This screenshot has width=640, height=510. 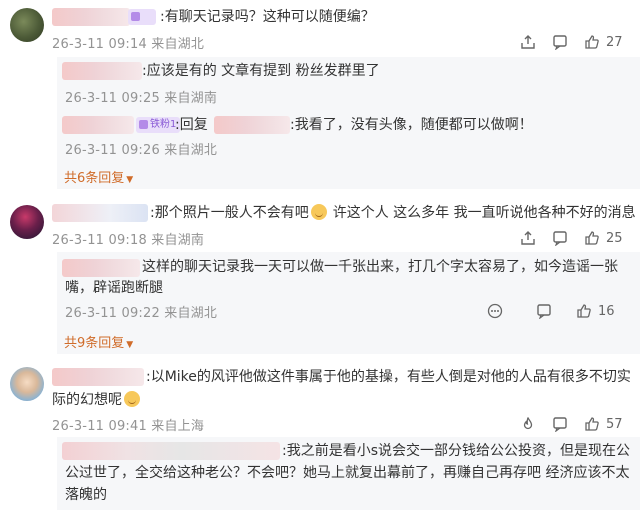 I want to click on reply-text-line: 这样的聊天记录我一天可以做一千张出来，打几个字太容易了，如今造谣一张, so click(x=380, y=267).